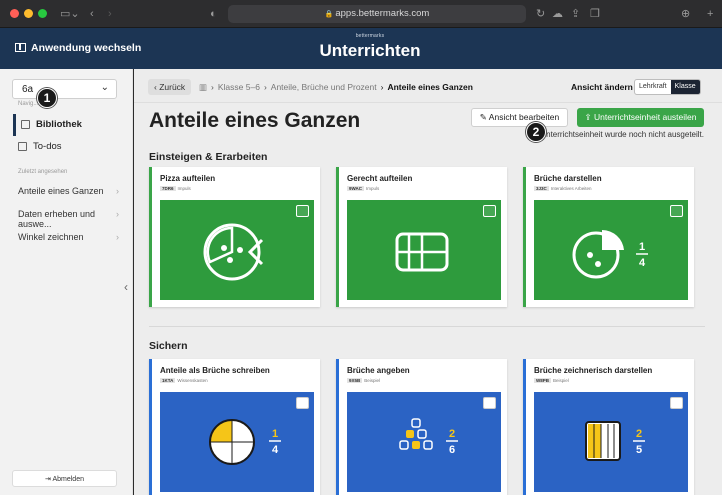  What do you see at coordinates (208, 157) in the screenshot?
I see `section-title: Einsteigen & Erarbeiten` at bounding box center [208, 157].